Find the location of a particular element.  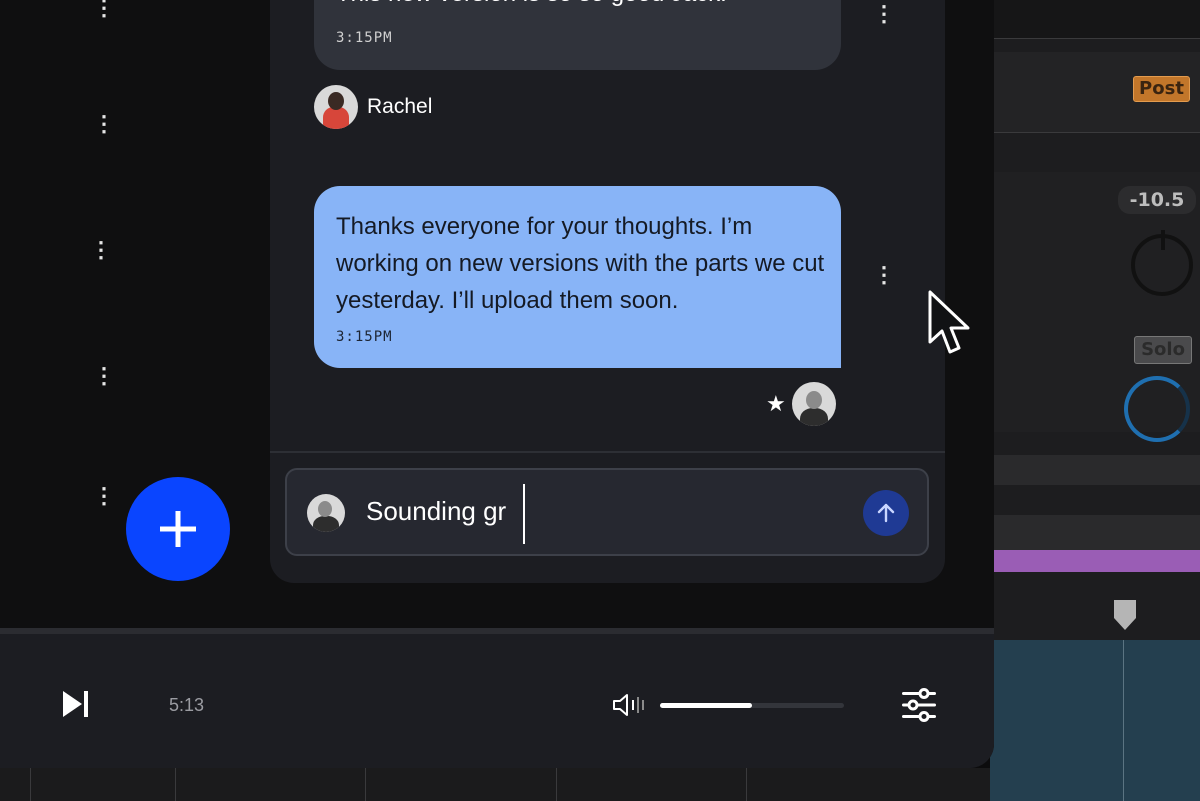

message-sender: Rachel is located at coordinates (373, 107).